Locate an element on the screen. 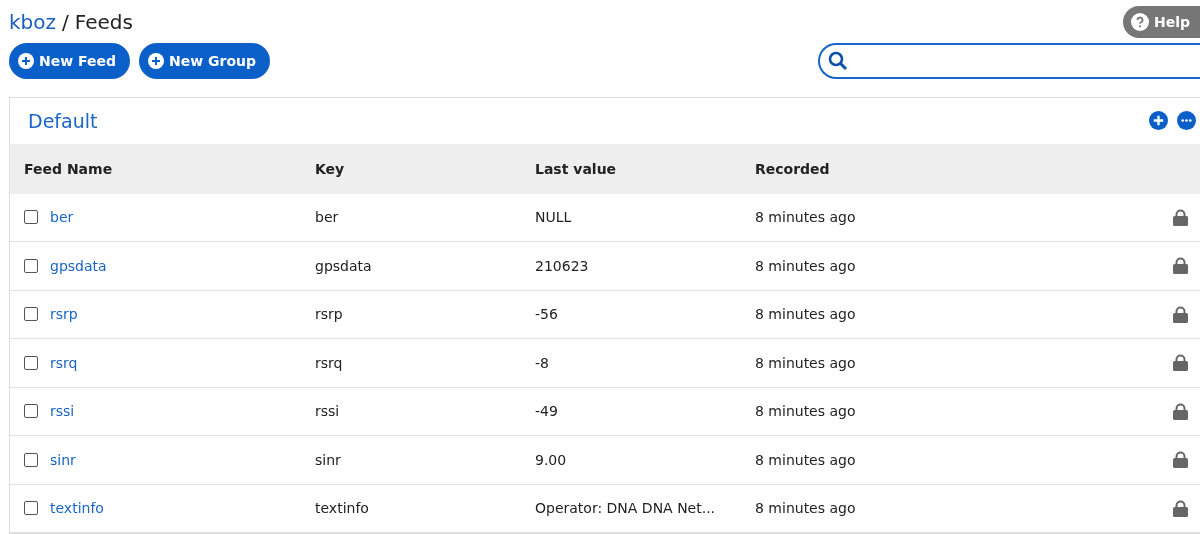 The image size is (1200, 534). search-field is located at coordinates (1009, 60).